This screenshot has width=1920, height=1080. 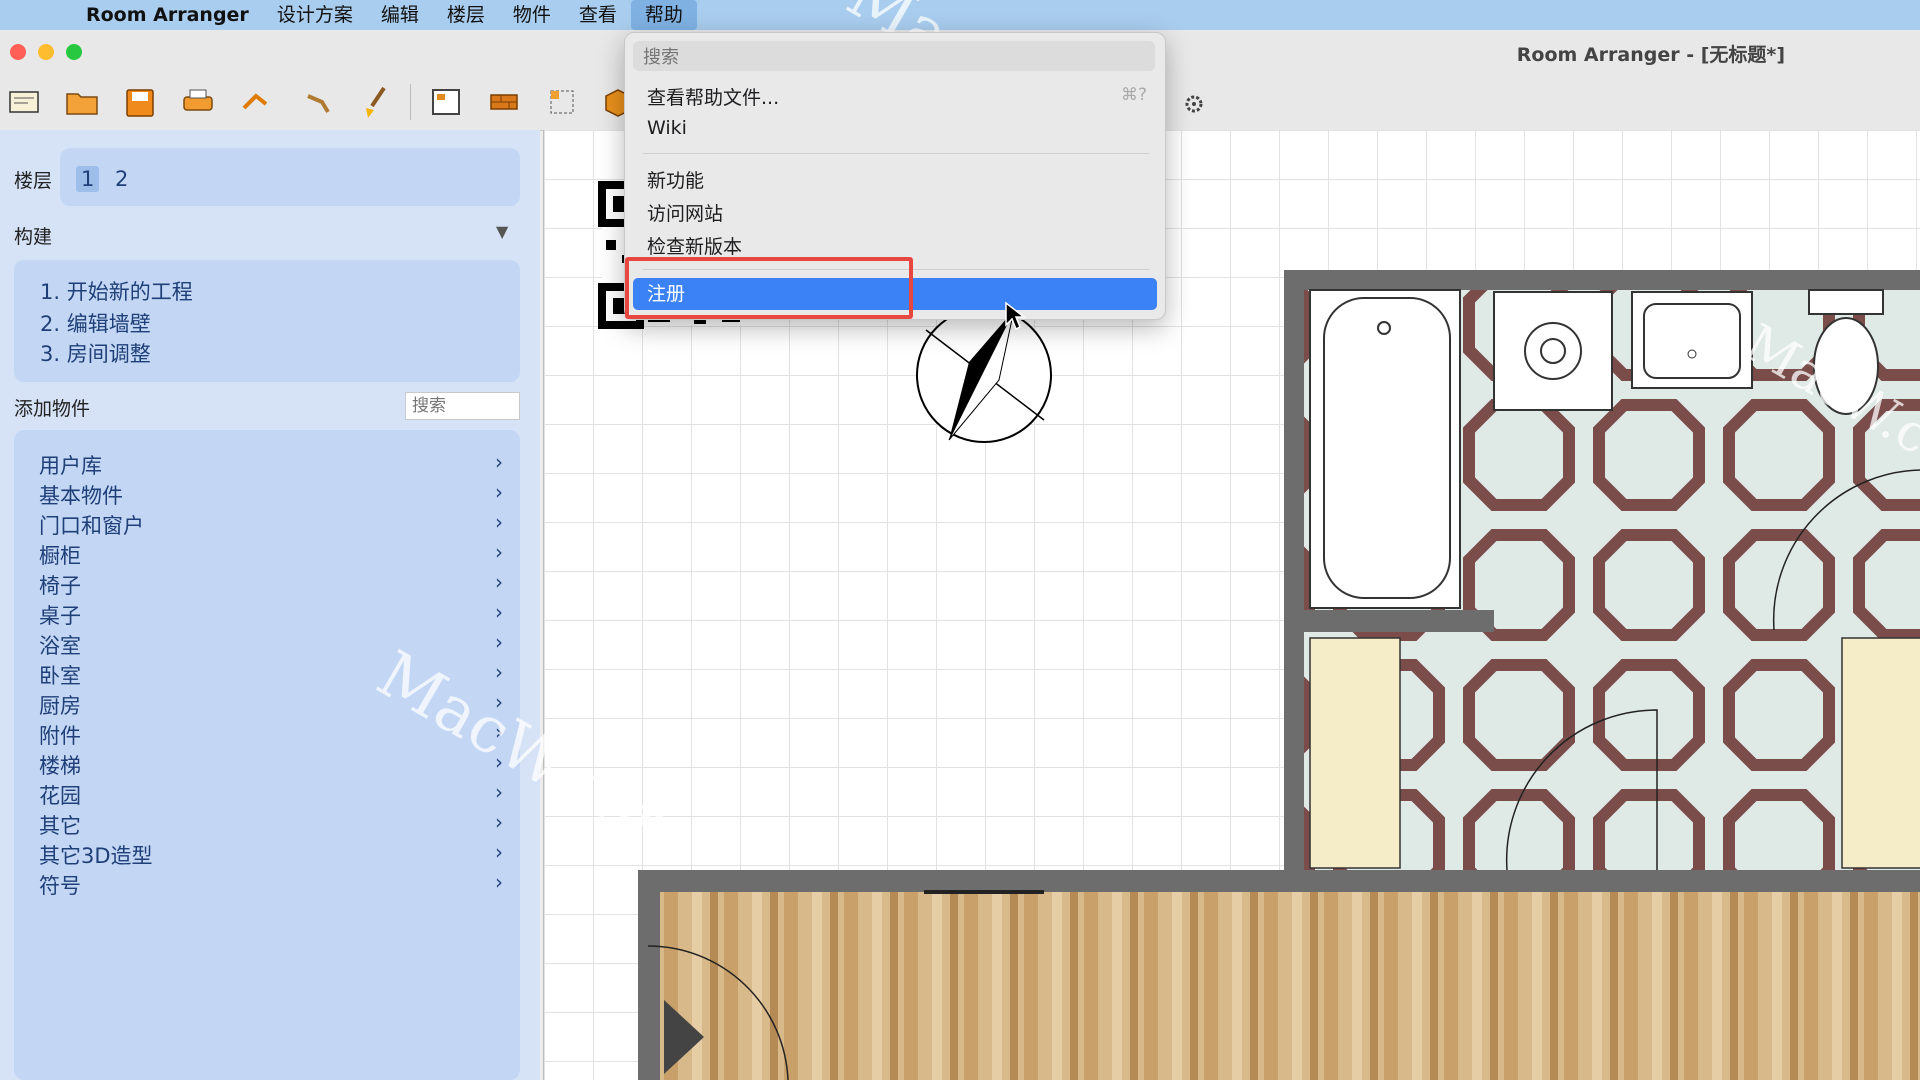 I want to click on help-search-input, so click(x=900, y=57).